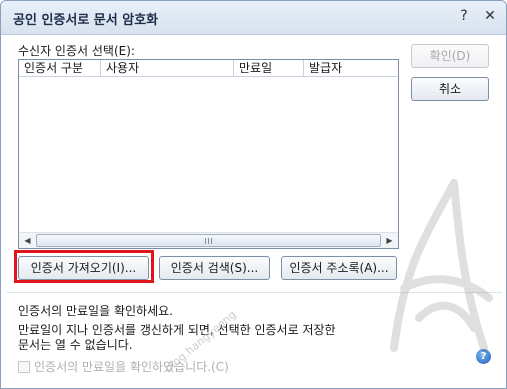 The width and height of the screenshot is (507, 389). What do you see at coordinates (450, 89) in the screenshot?
I see `cancel-button: 취소` at bounding box center [450, 89].